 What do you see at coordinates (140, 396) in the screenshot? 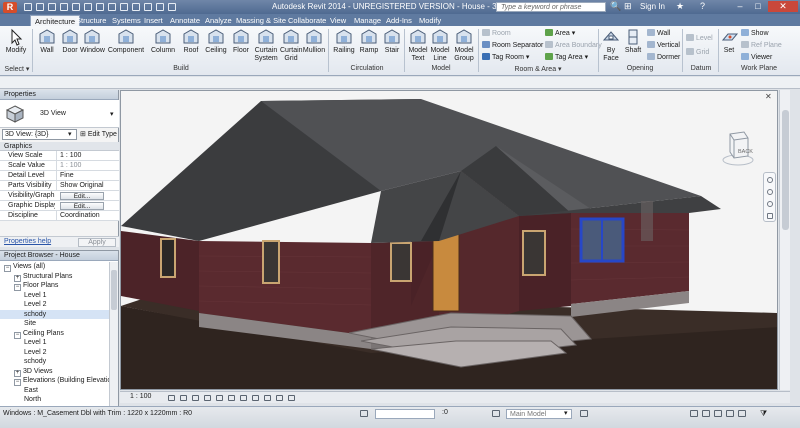
I see `view-scale-button: 1 : 100` at bounding box center [140, 396].